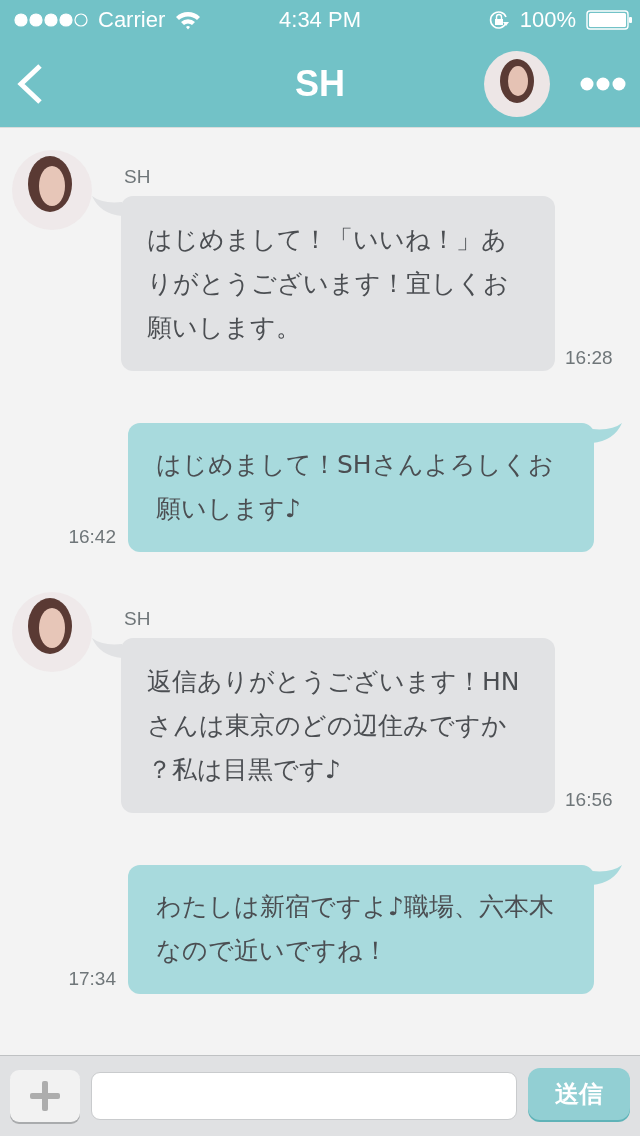  I want to click on message-bubble: 返信ありがとうございます！HNさんは東京のどの辺住みですか？私は目黒です♪, so click(338, 725).